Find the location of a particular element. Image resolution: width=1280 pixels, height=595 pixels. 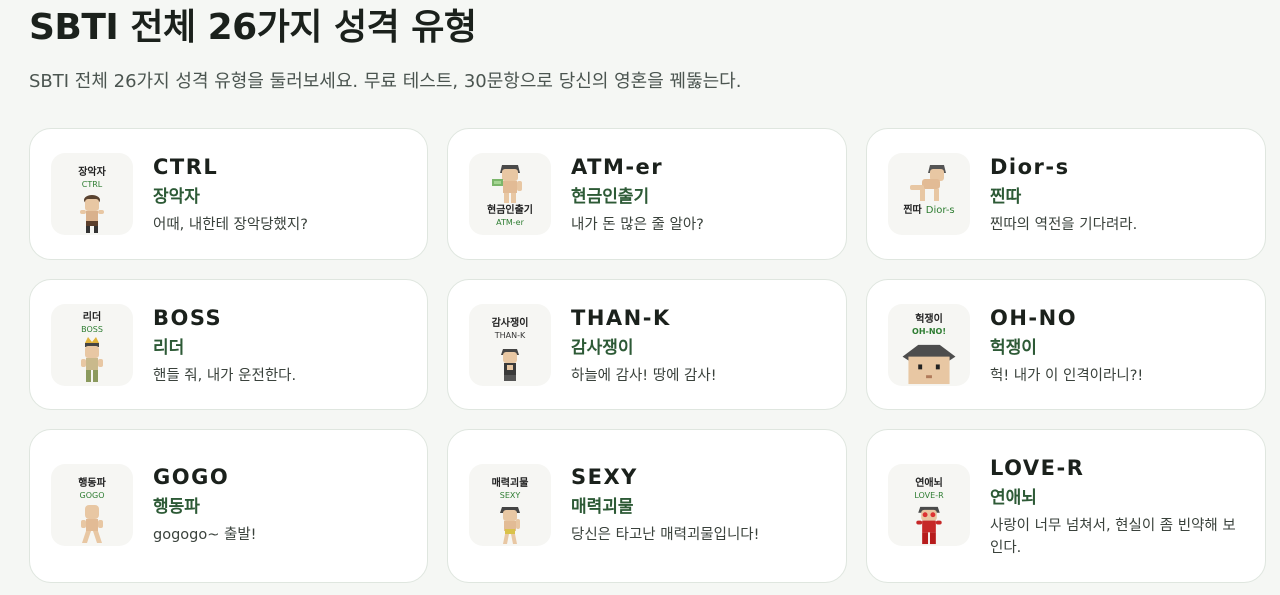

type-name: 매력괴물 is located at coordinates (602, 507).